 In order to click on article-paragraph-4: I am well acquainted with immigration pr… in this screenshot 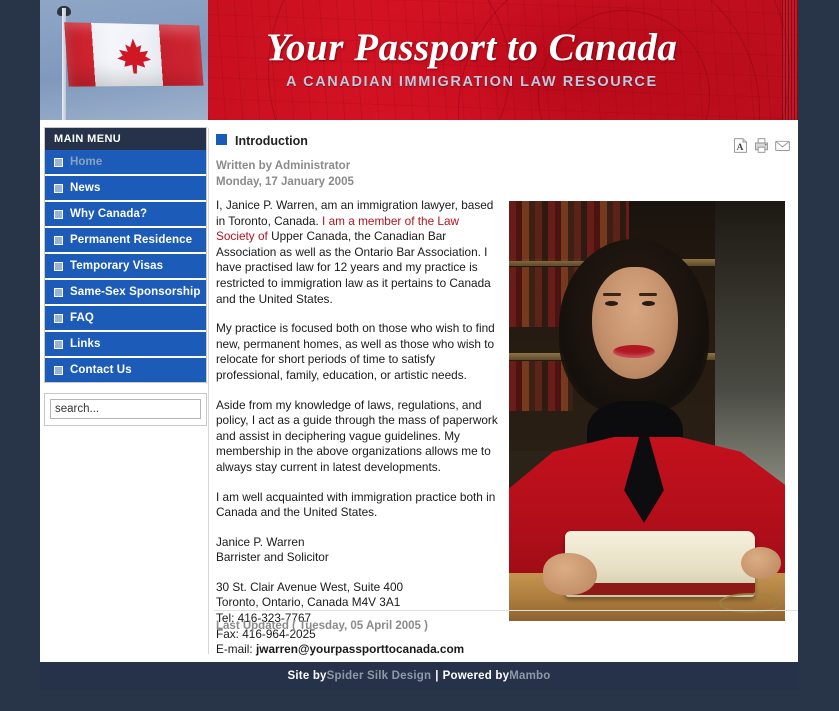, I will do `click(356, 504)`.